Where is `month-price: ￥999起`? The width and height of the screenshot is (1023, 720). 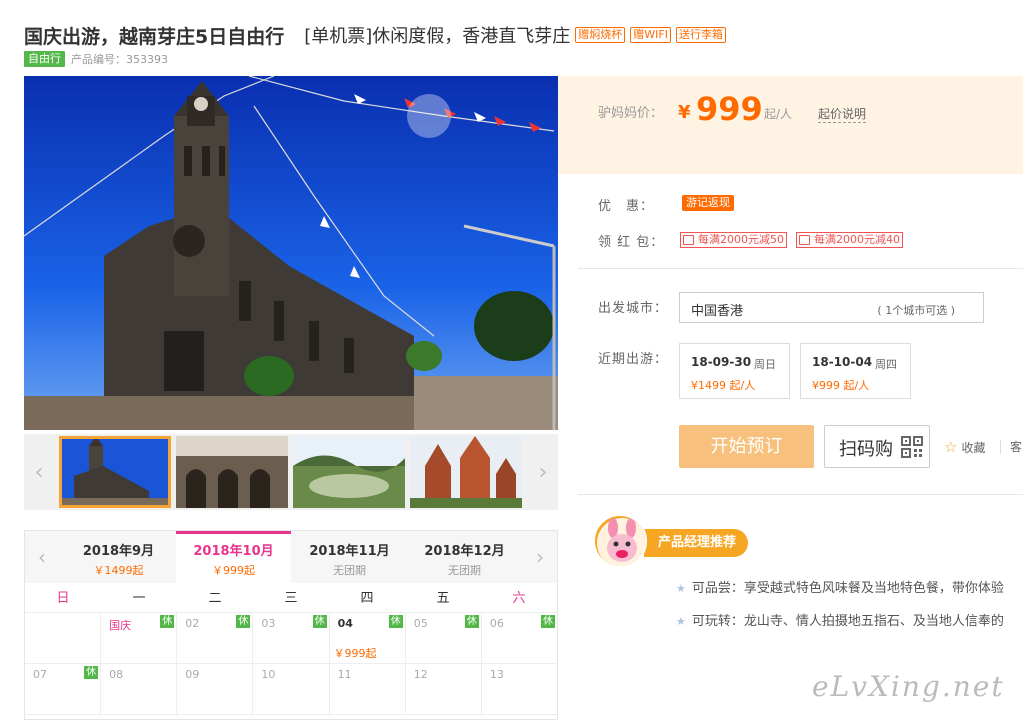 month-price: ￥999起 is located at coordinates (233, 570).